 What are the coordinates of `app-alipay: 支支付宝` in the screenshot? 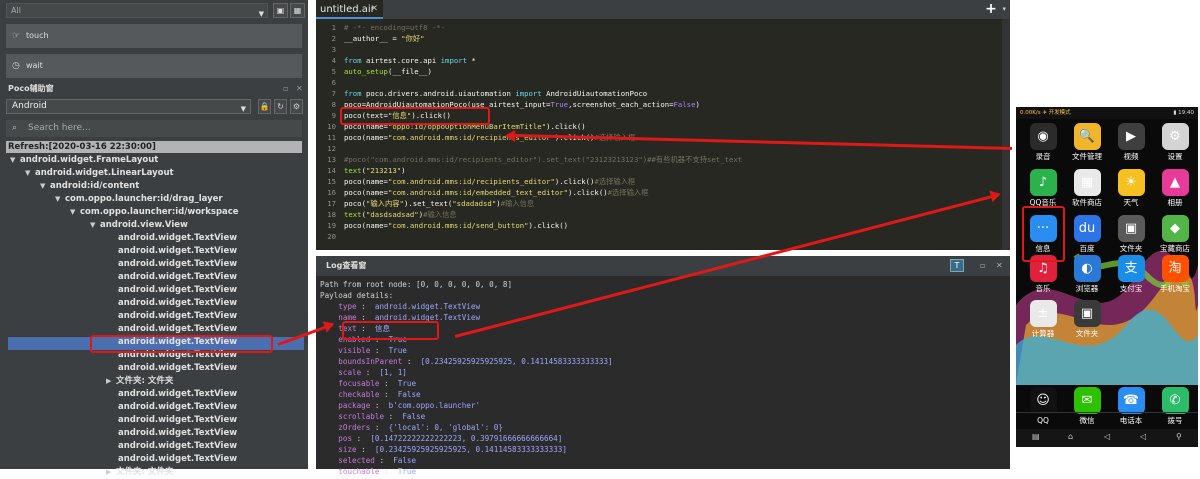 It's located at (1131, 278).